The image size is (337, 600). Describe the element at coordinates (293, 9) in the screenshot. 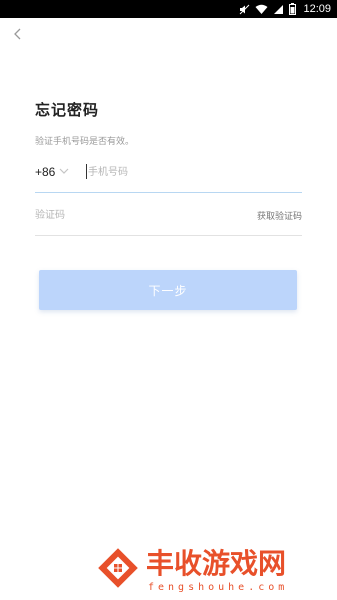

I see `battery-icon` at that location.